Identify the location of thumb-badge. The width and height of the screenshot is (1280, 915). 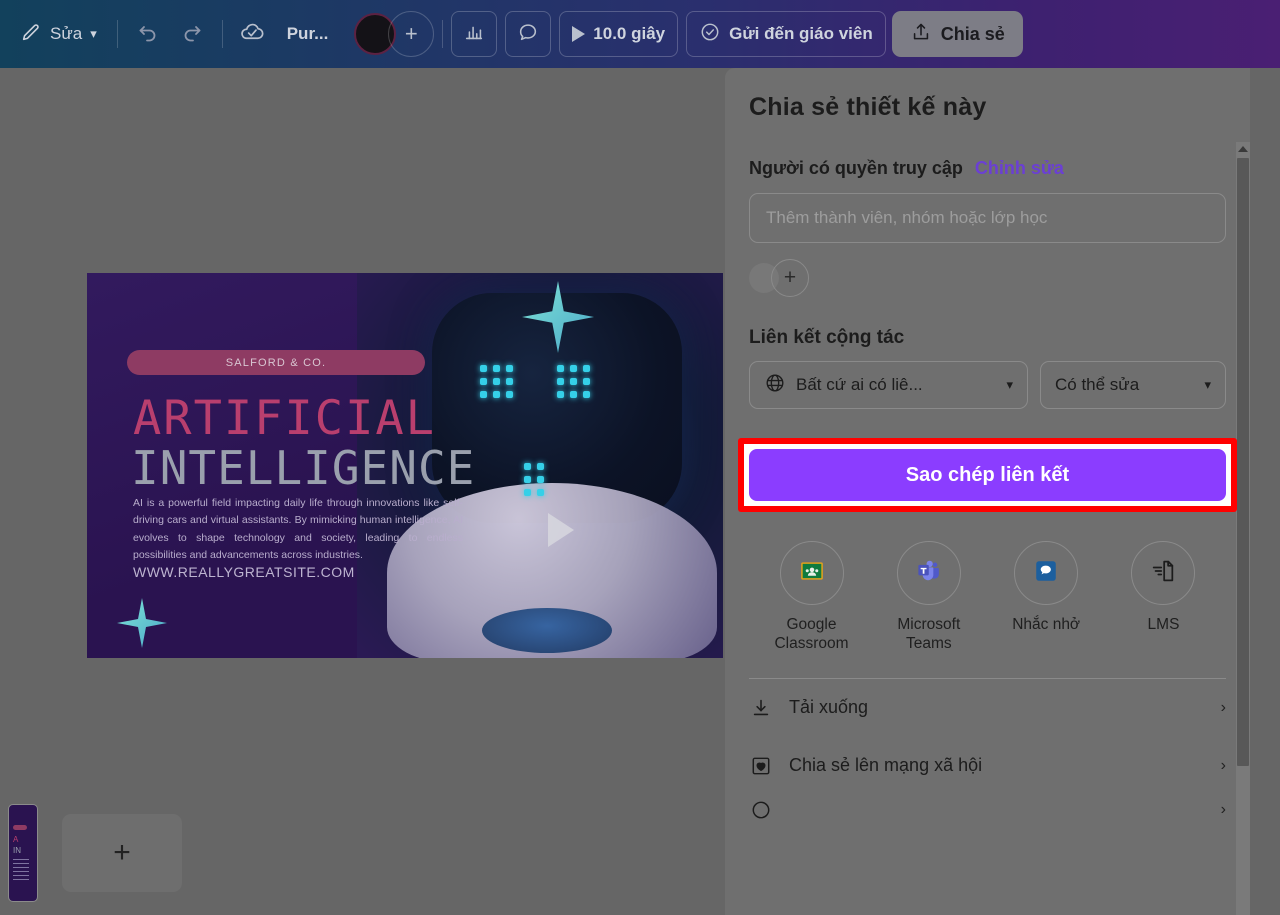
(20, 827).